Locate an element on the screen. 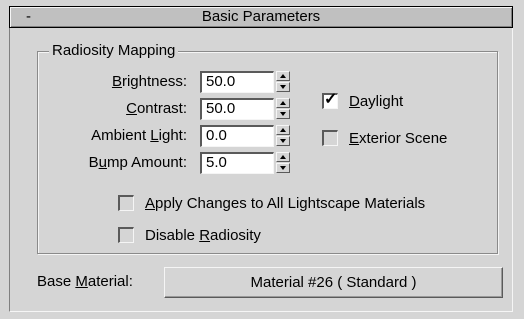  ambient-light-spinner: 0.0 is located at coordinates (245, 136).